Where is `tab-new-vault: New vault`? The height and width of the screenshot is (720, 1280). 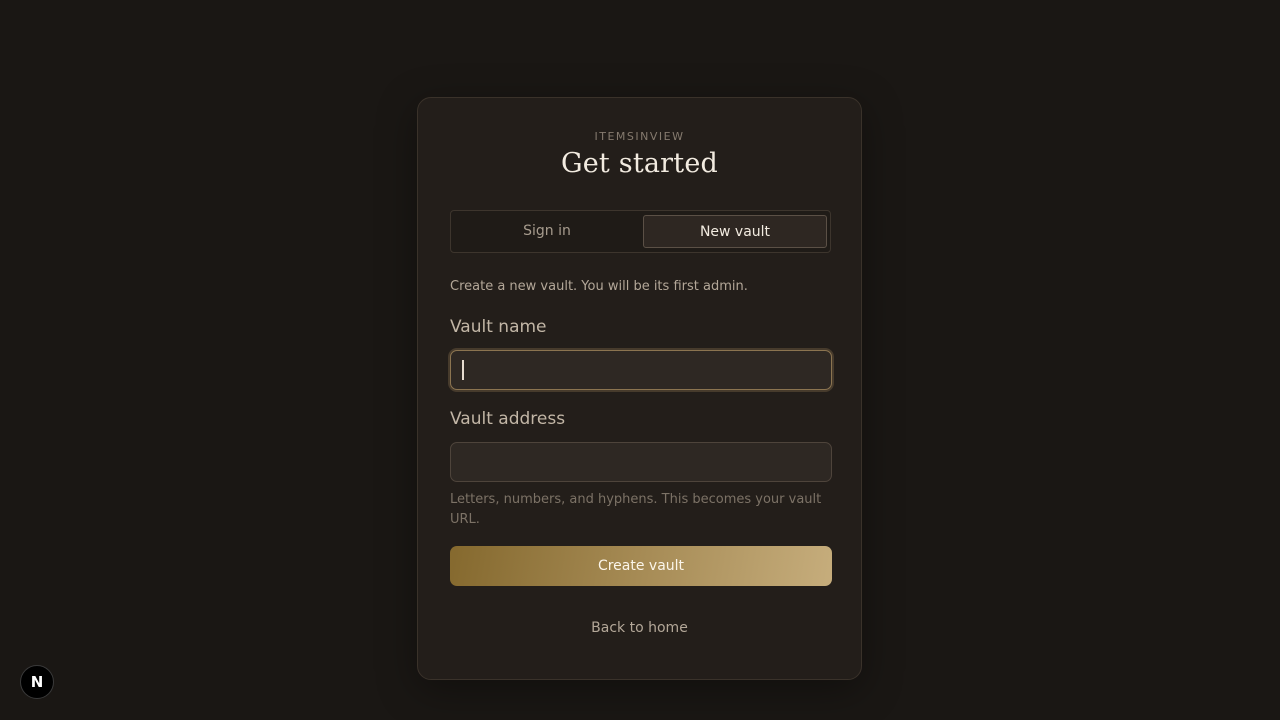
tab-new-vault: New vault is located at coordinates (735, 231).